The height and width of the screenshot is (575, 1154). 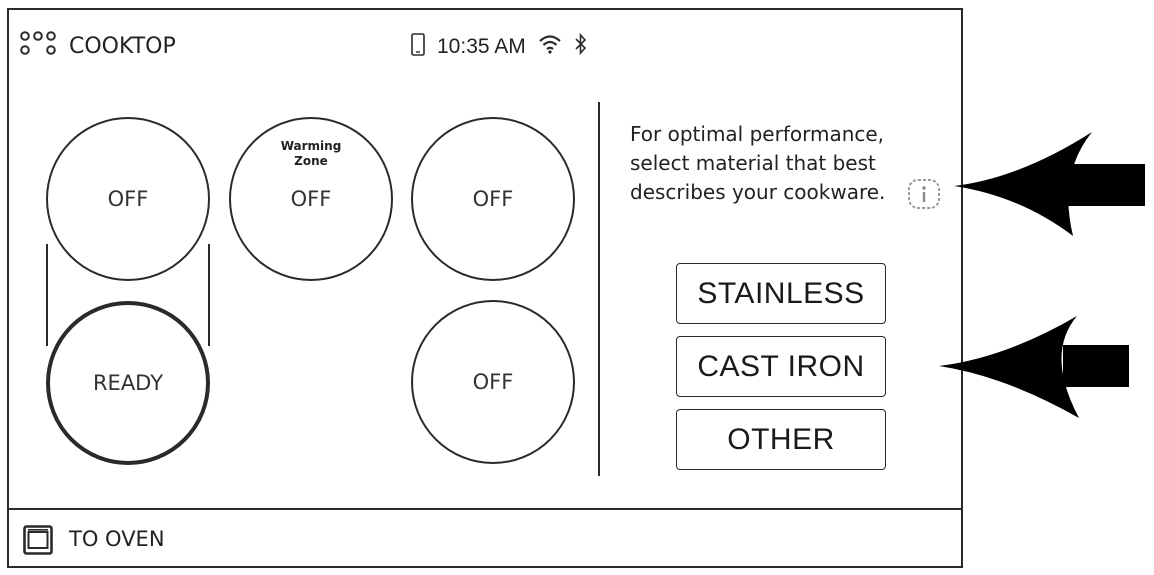 What do you see at coordinates (550, 44) in the screenshot?
I see `wifi-icon` at bounding box center [550, 44].